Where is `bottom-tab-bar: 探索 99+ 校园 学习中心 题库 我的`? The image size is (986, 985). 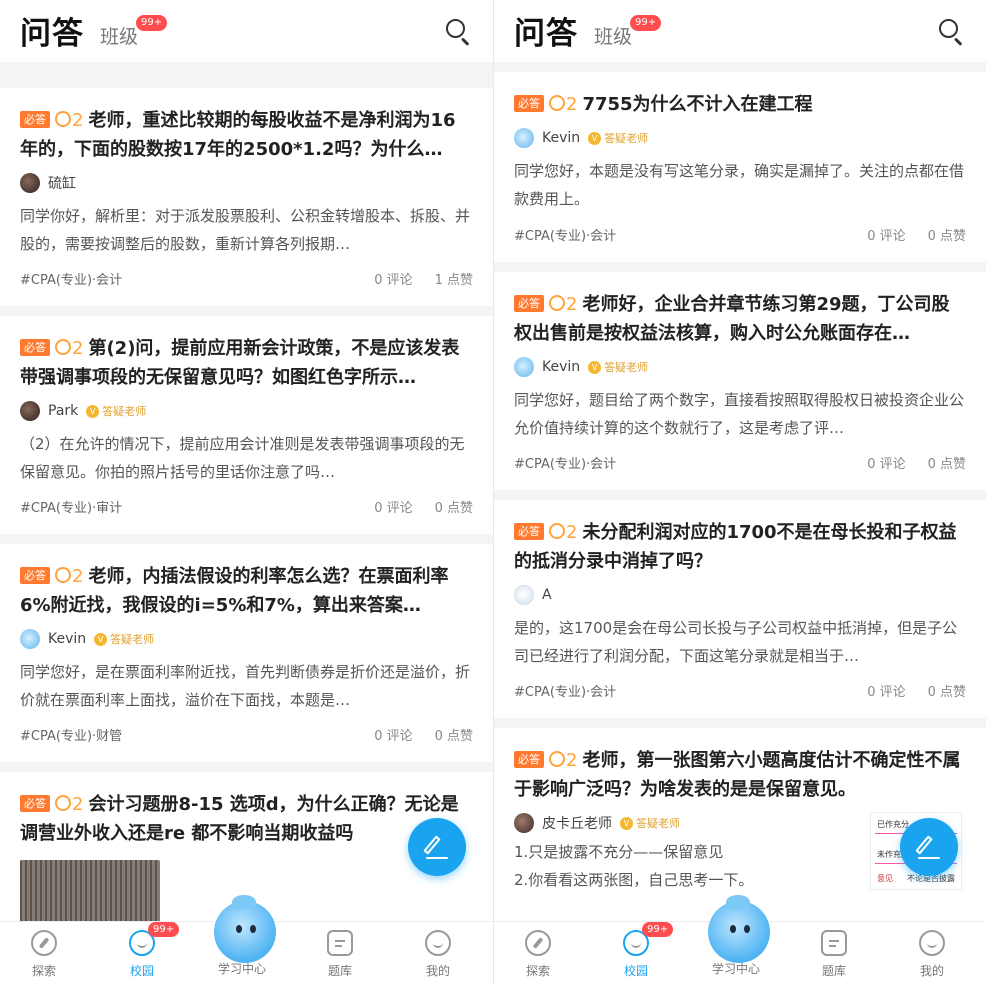 bottom-tab-bar: 探索 99+ 校园 学习中心 题库 我的 is located at coordinates (246, 940).